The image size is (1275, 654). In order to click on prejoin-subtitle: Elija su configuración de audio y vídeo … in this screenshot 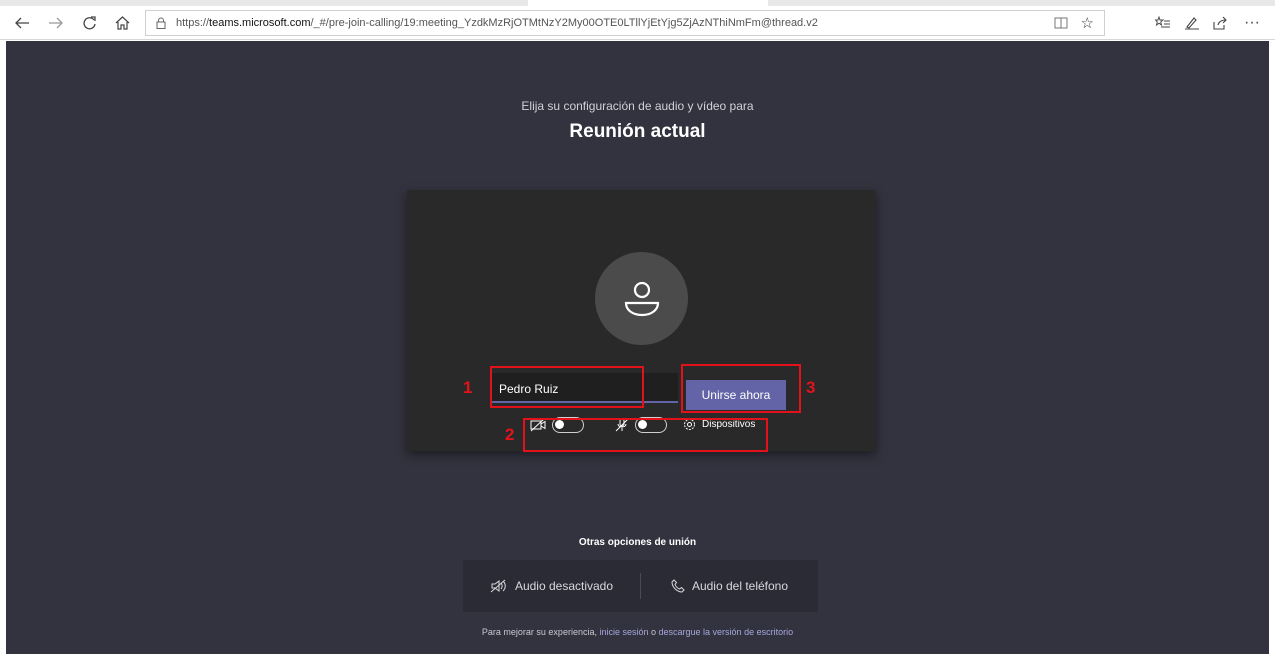, I will do `click(637, 106)`.